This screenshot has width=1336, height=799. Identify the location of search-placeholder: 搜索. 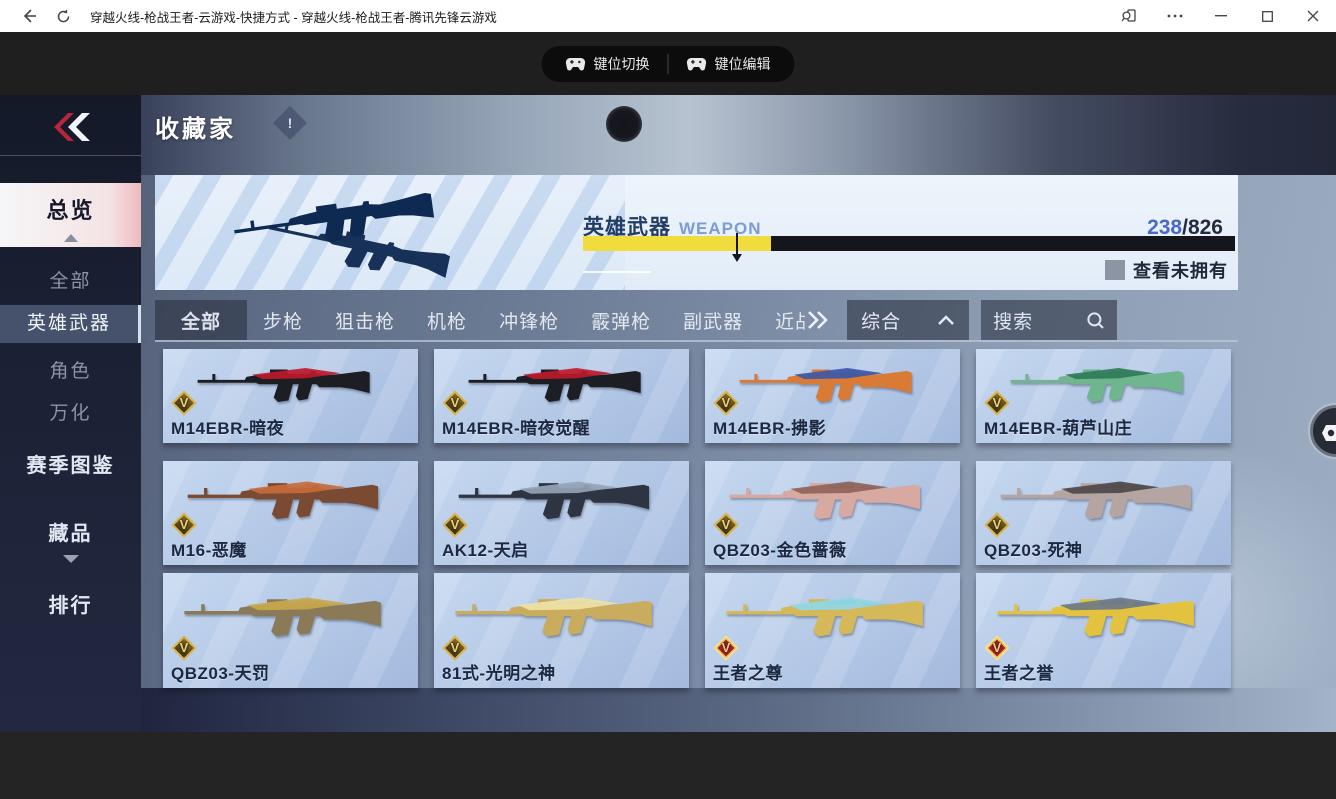
(1013, 322).